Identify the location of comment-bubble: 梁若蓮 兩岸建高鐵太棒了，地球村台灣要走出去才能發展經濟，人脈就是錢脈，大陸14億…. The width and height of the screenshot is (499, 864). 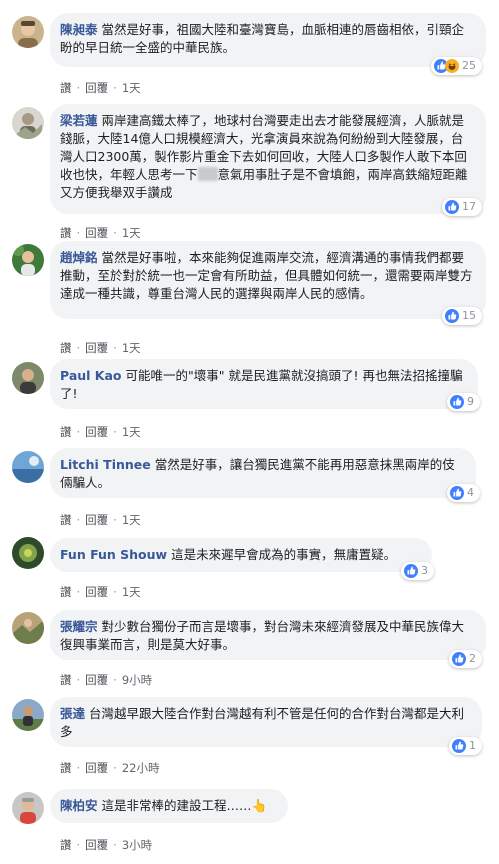
(268, 160).